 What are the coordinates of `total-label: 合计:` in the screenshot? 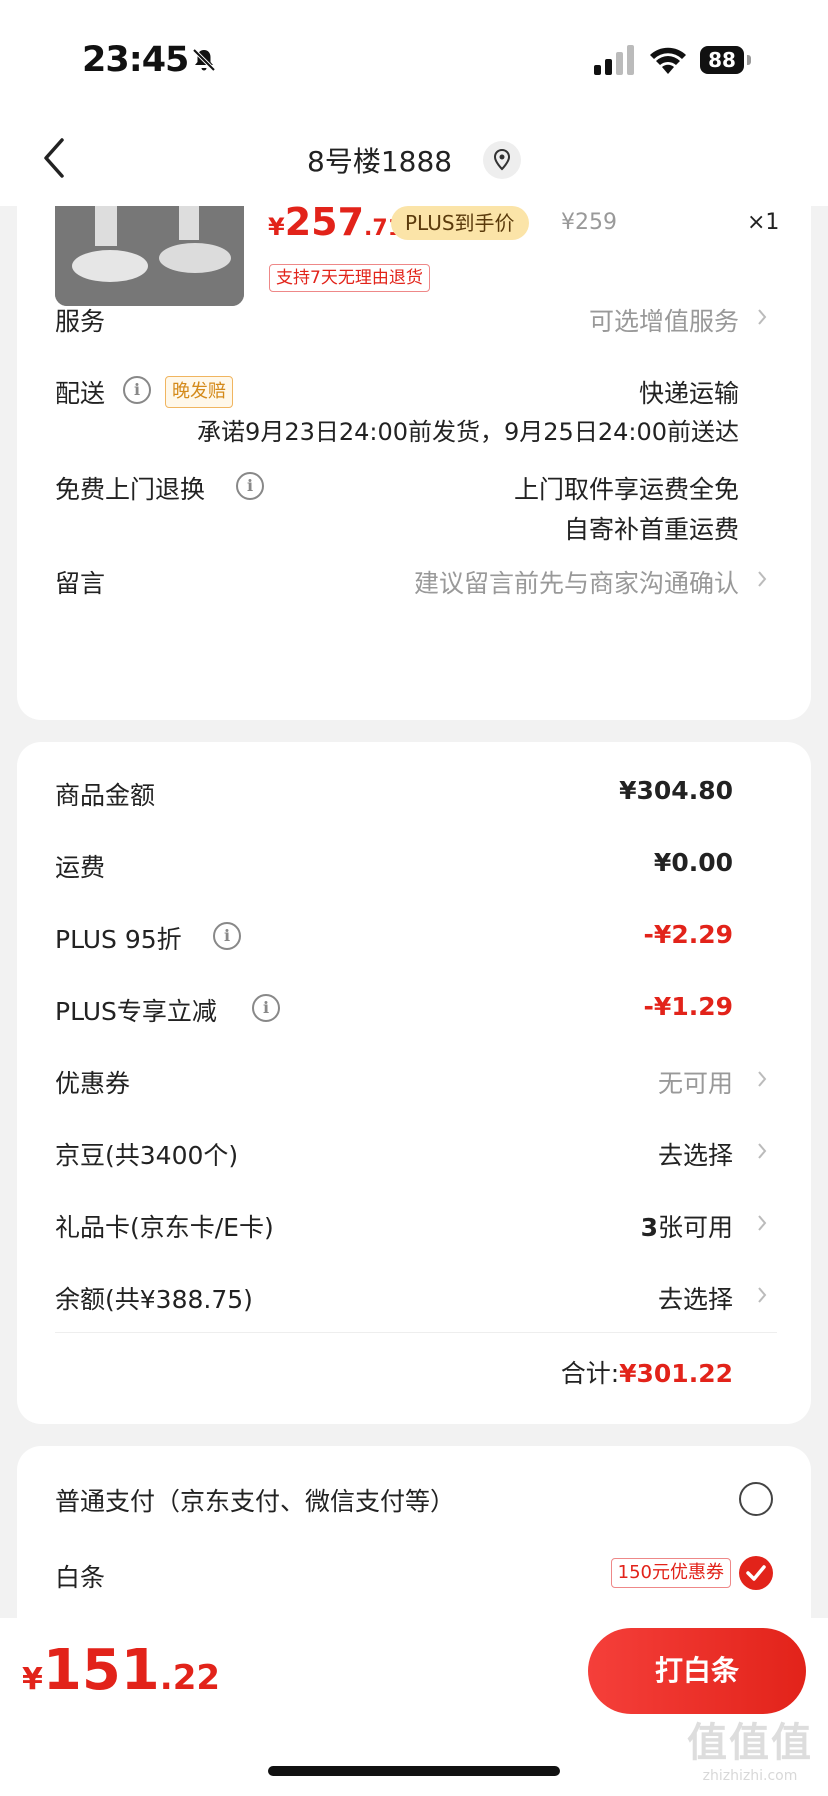 It's located at (590, 1373).